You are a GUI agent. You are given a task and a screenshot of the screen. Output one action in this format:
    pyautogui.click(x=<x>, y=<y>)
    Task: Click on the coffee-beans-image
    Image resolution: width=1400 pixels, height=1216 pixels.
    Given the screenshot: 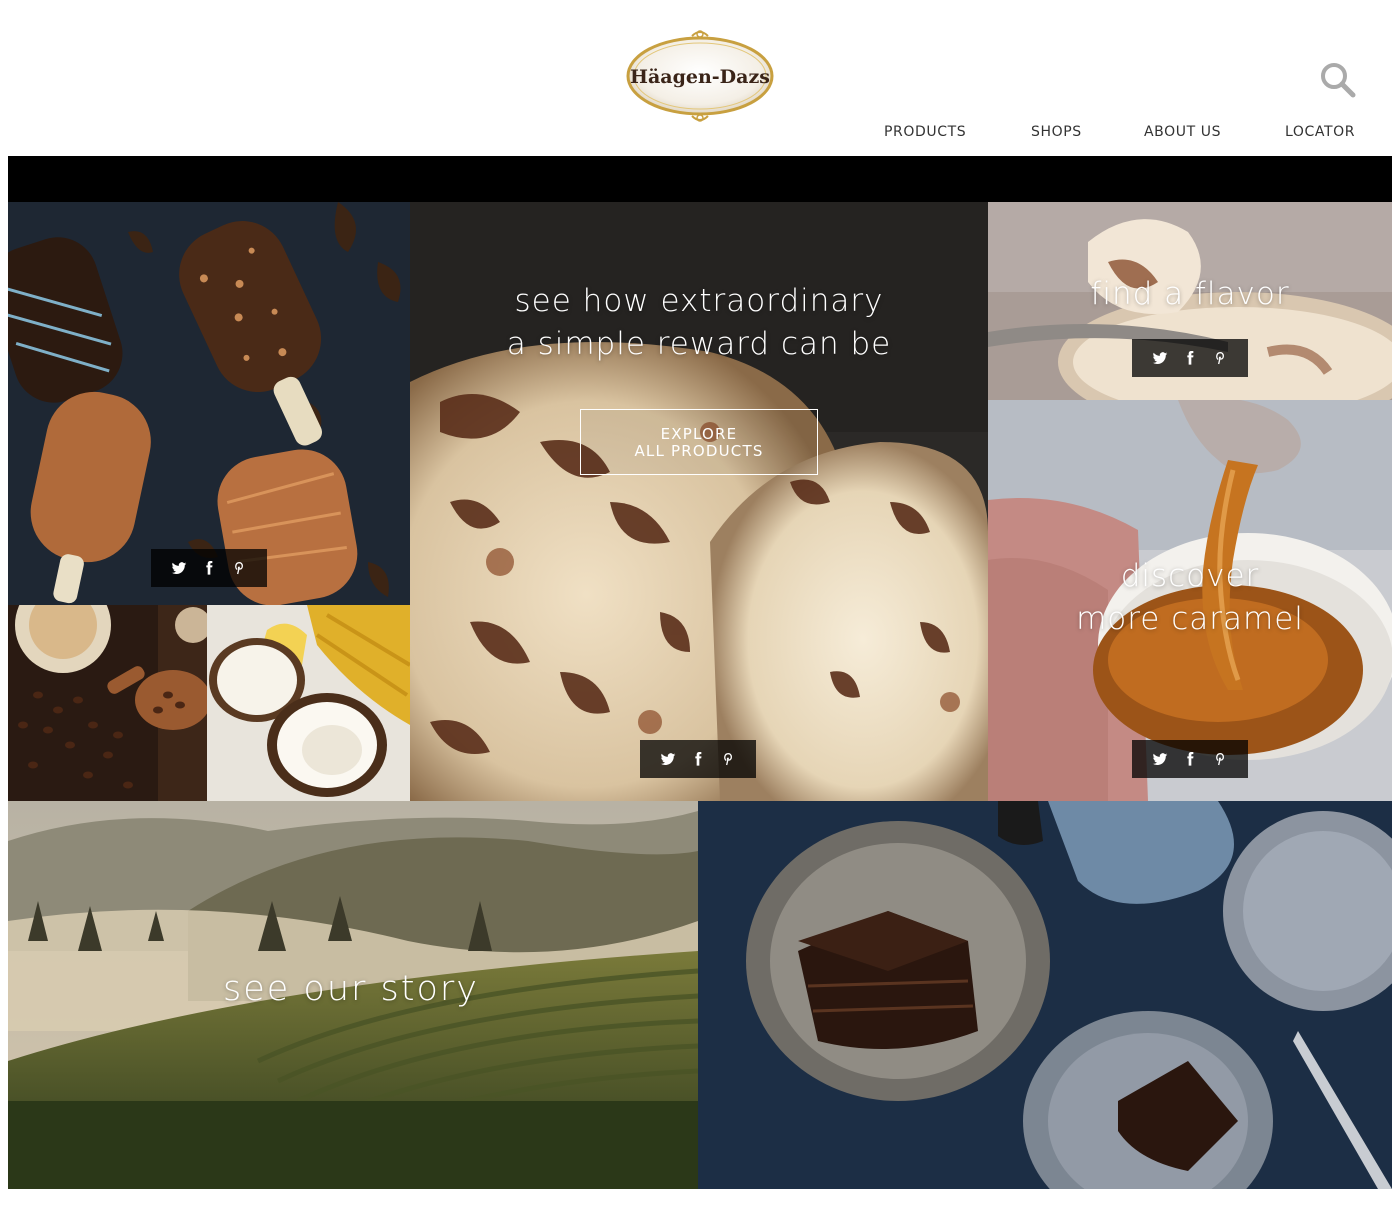 What is the action you would take?
    pyautogui.click(x=107, y=703)
    